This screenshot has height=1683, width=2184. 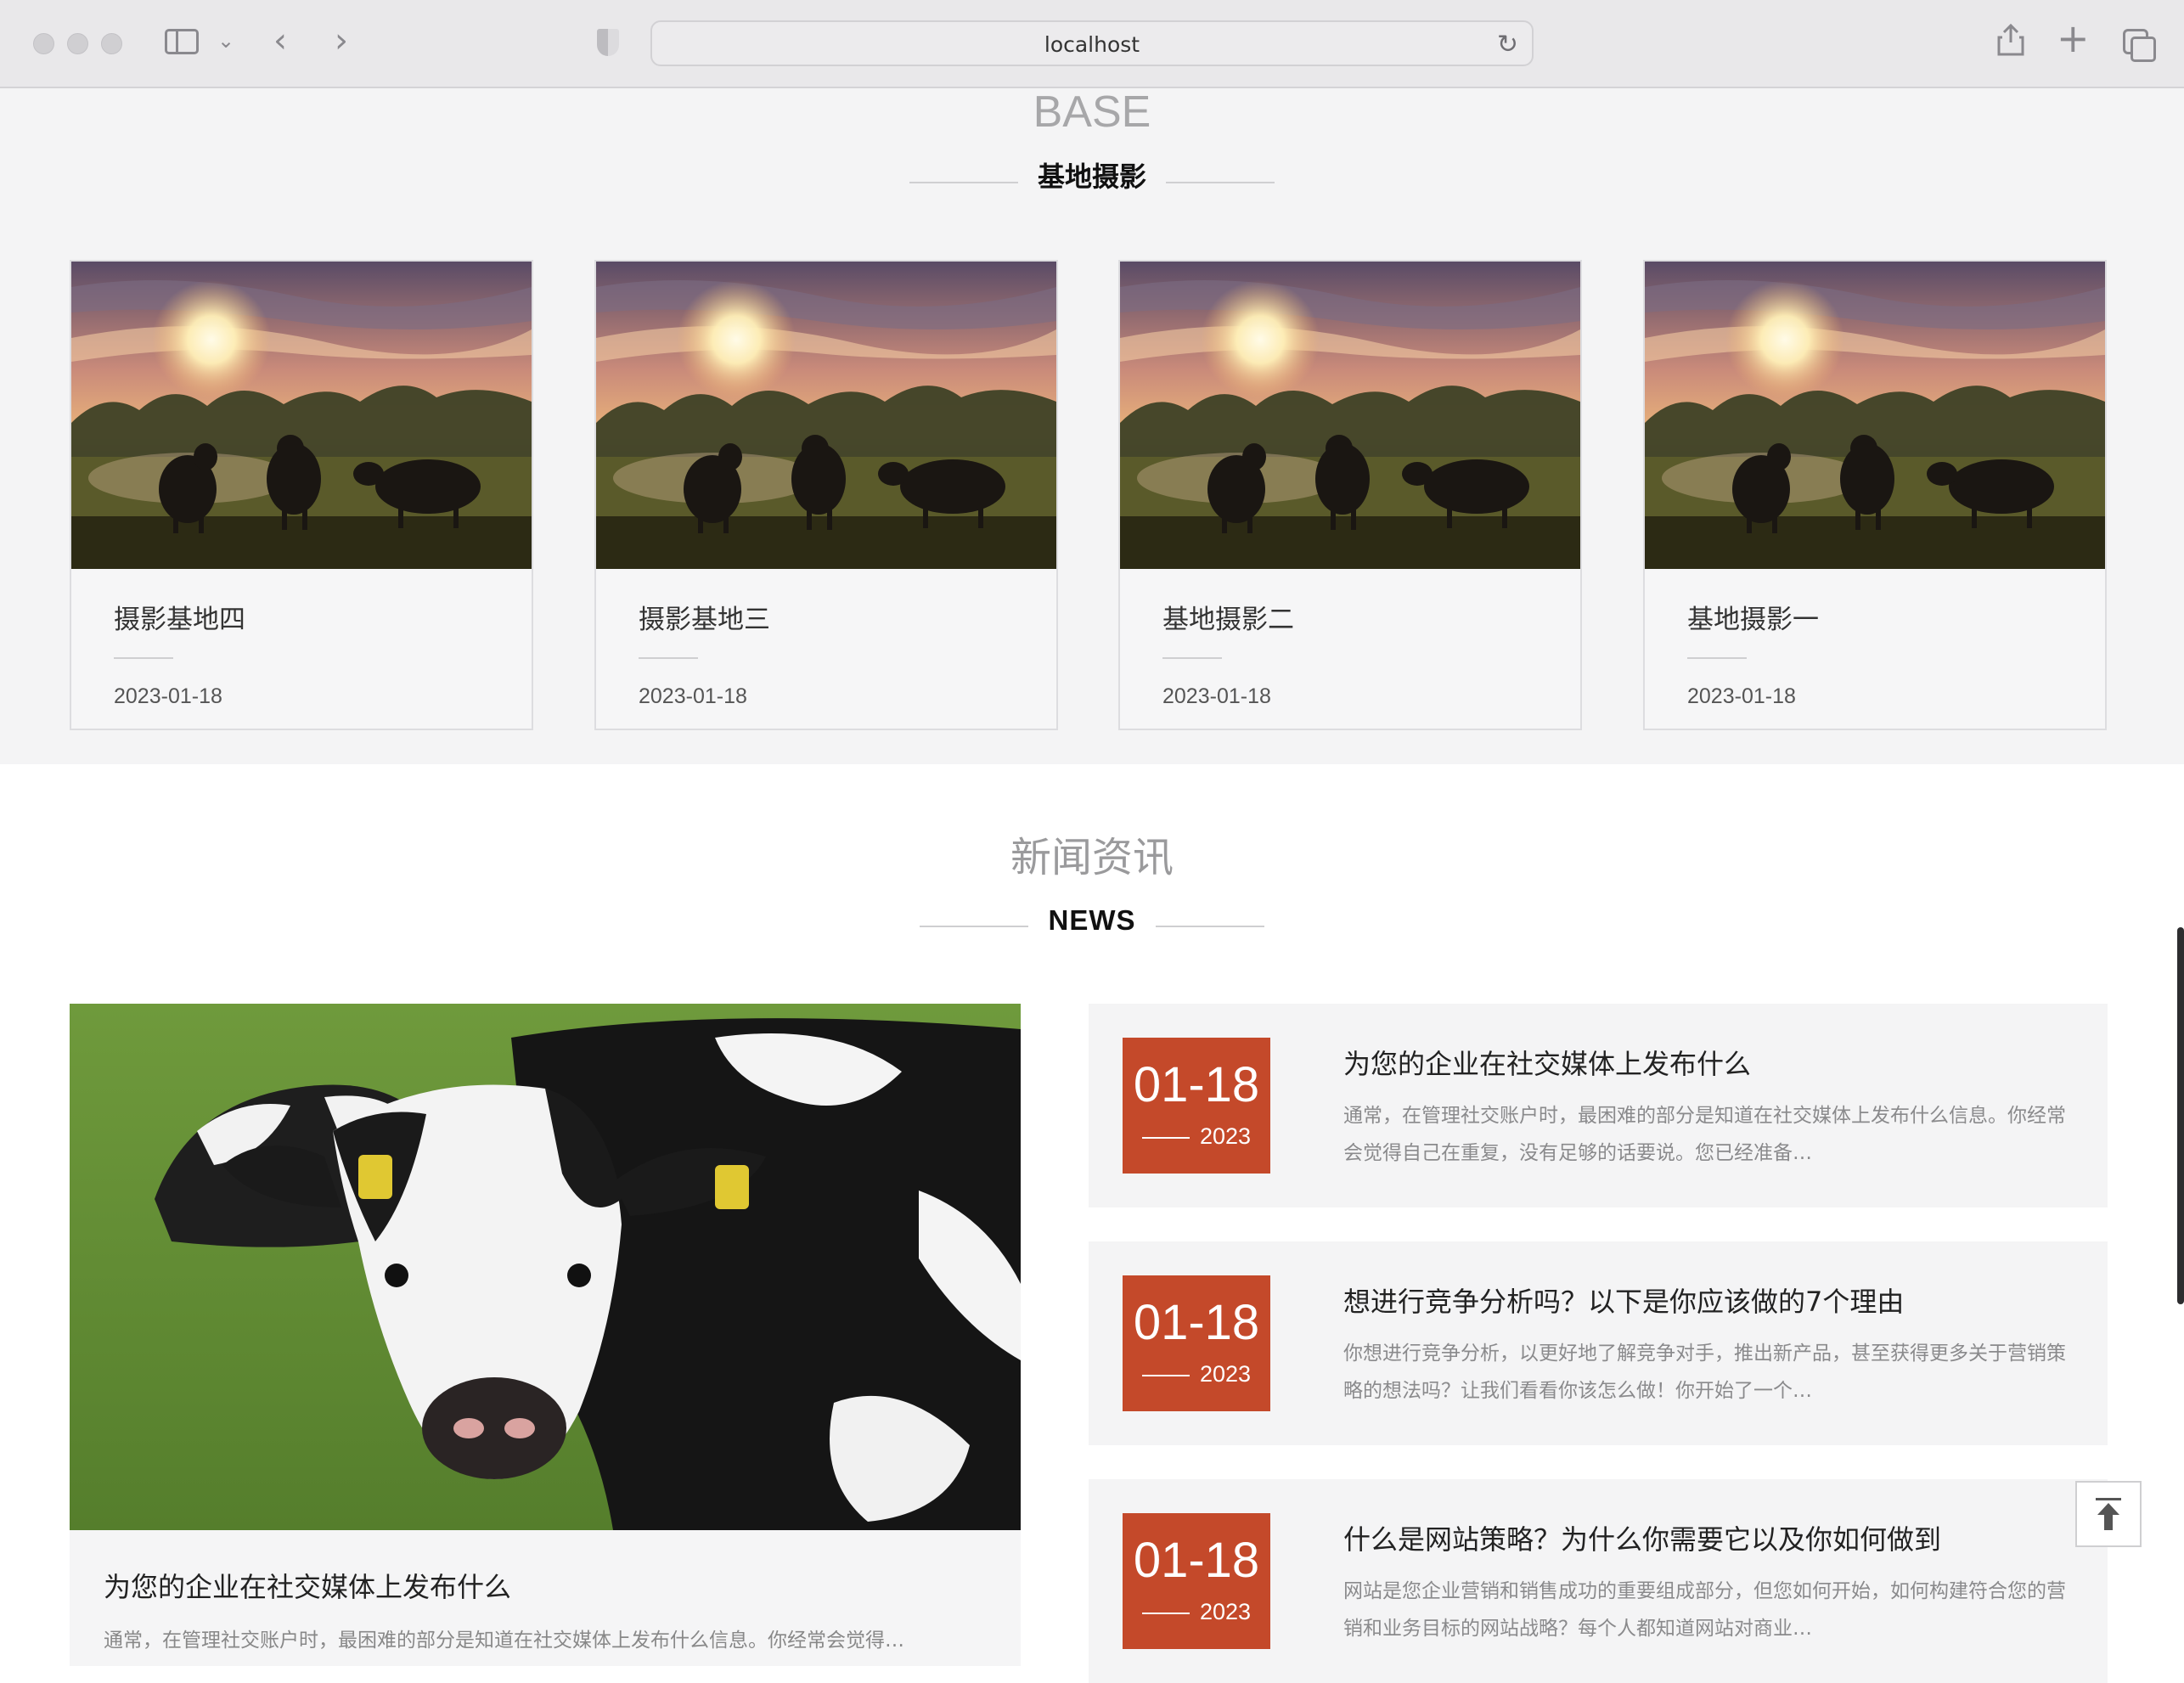 I want to click on featured-news-title: 为您的企业在社交媒体上发布什么, so click(x=307, y=1585).